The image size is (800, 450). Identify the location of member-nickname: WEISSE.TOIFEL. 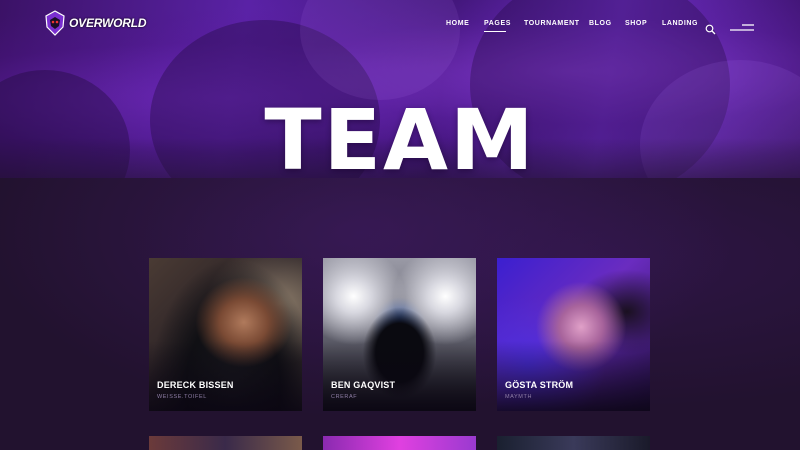
(182, 397).